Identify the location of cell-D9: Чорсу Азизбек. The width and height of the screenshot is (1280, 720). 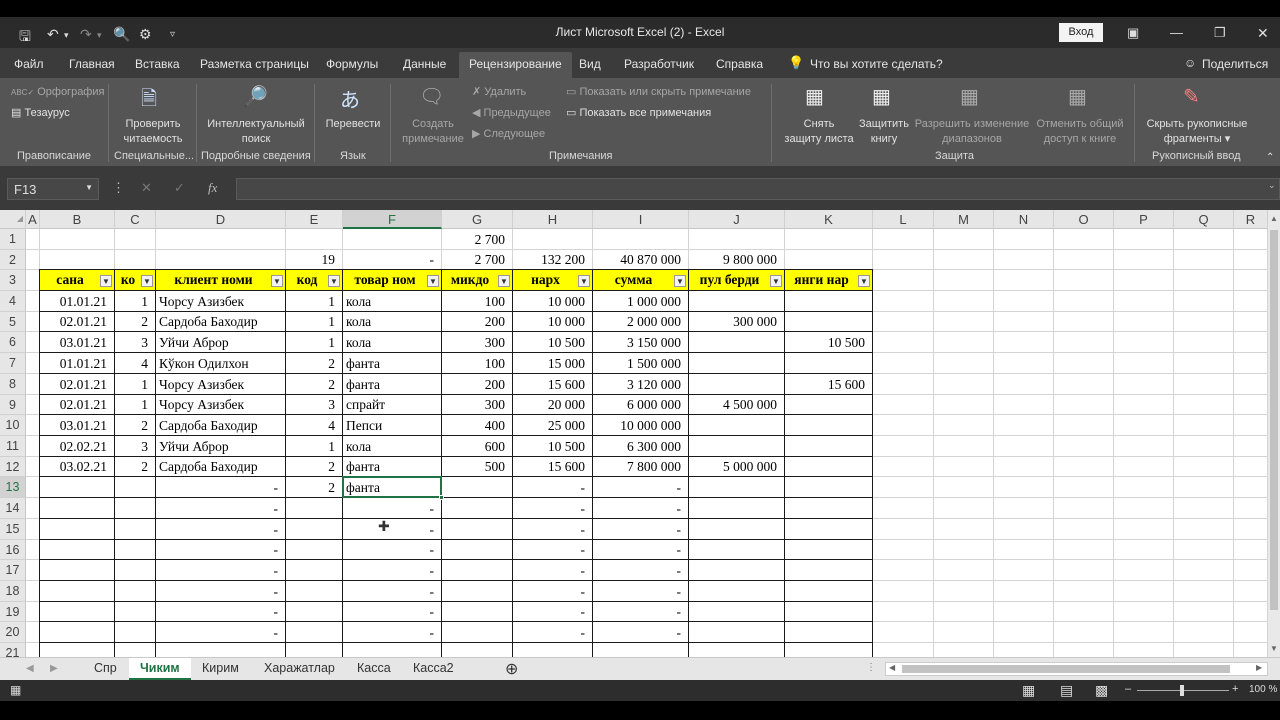
(221, 405).